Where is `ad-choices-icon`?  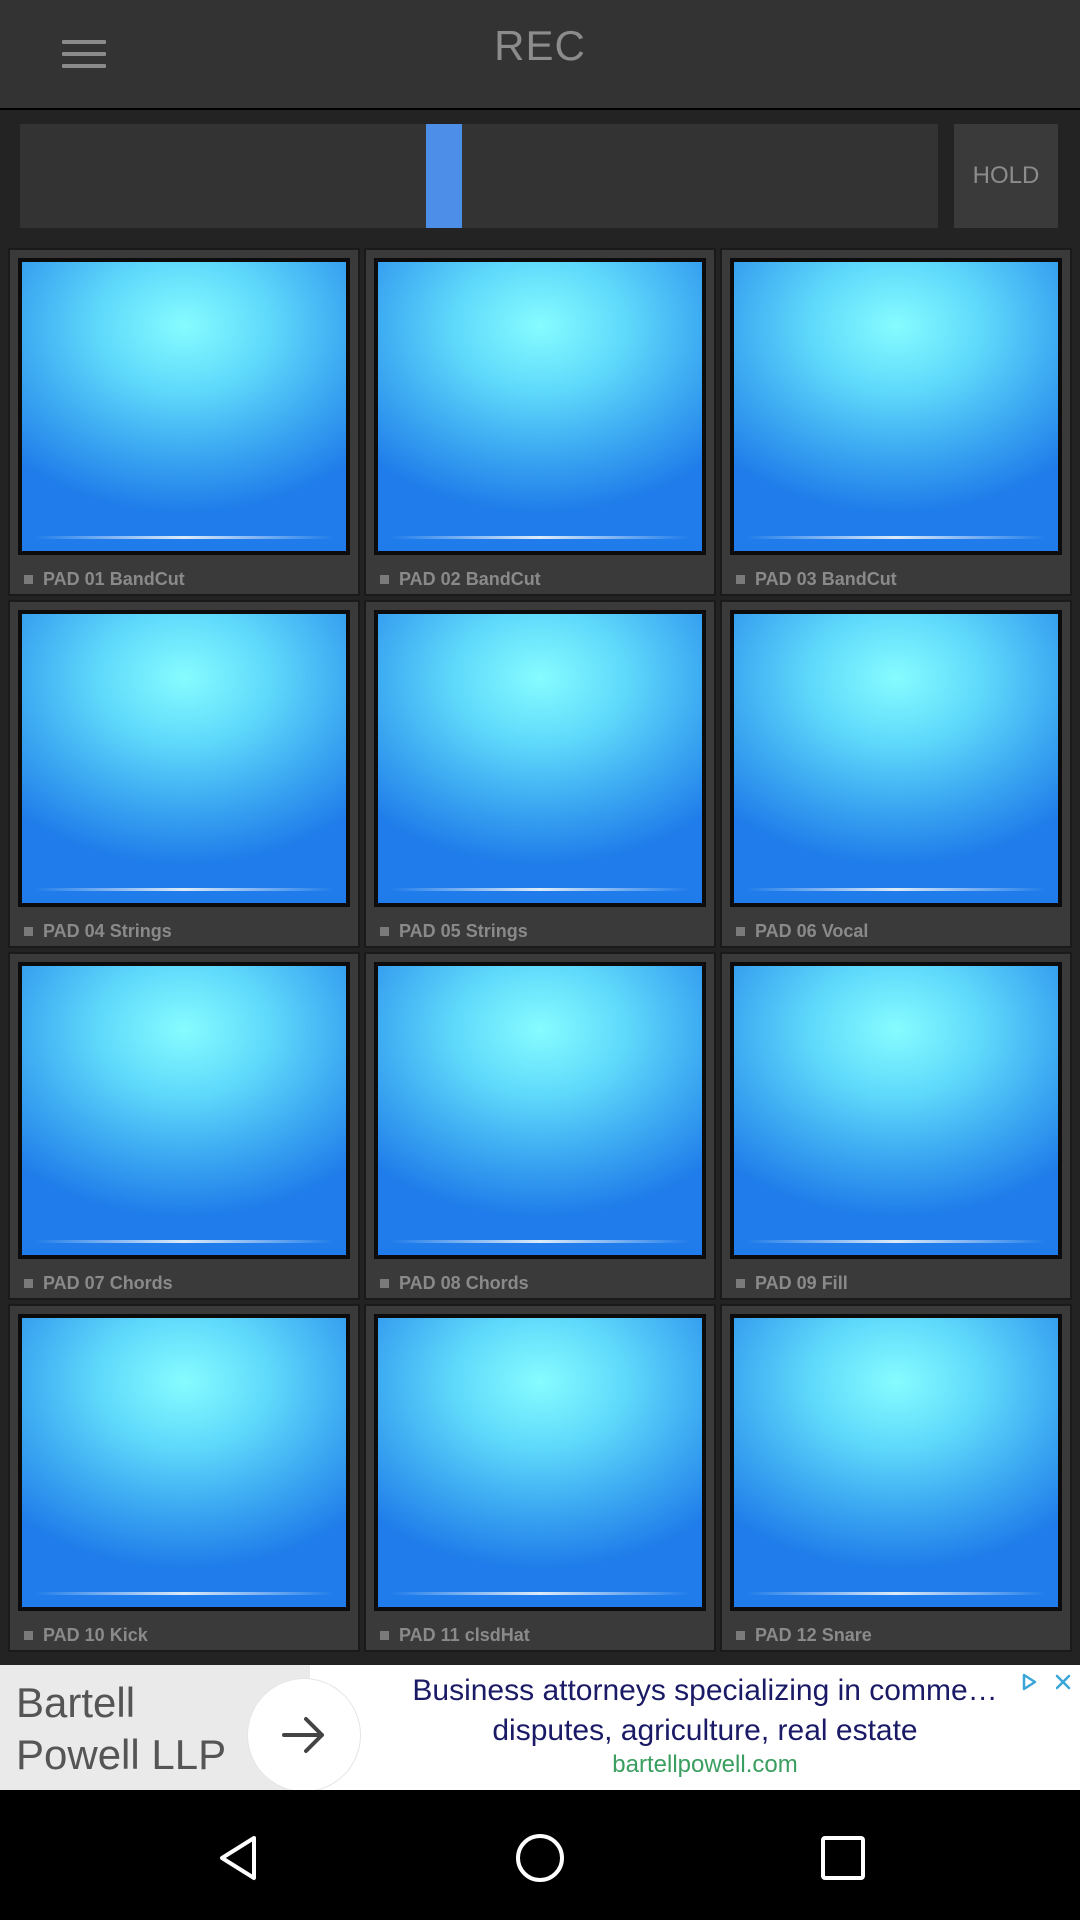 ad-choices-icon is located at coordinates (1029, 1682).